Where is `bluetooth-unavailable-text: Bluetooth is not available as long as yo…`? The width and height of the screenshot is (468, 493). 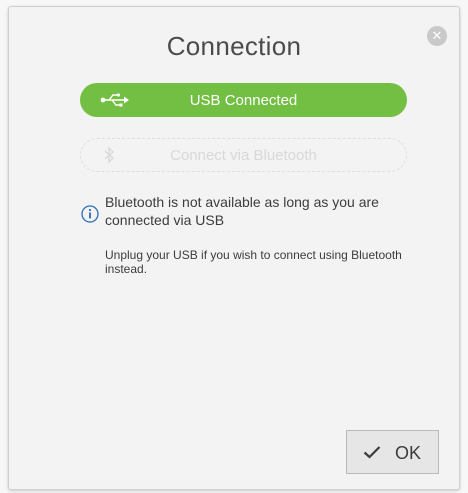
bluetooth-unavailable-text: Bluetooth is not available as long as yo… is located at coordinates (242, 211).